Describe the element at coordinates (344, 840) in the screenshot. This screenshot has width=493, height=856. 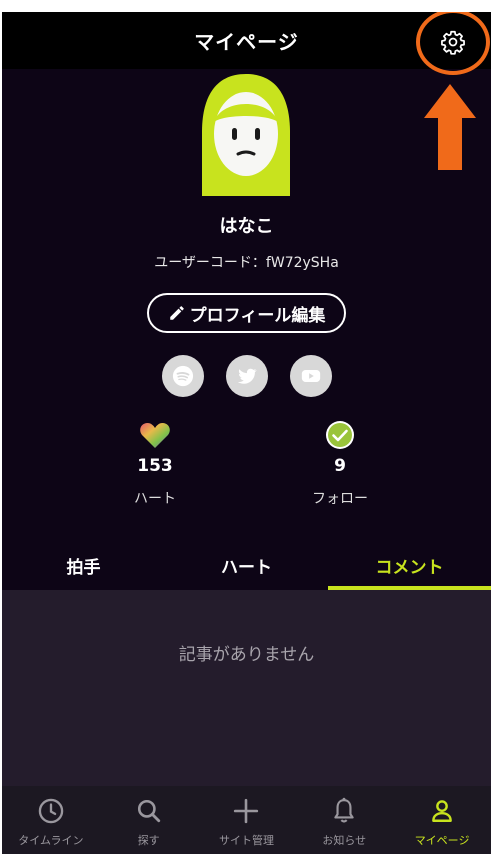
I see `nav-label: お知らせ` at that location.